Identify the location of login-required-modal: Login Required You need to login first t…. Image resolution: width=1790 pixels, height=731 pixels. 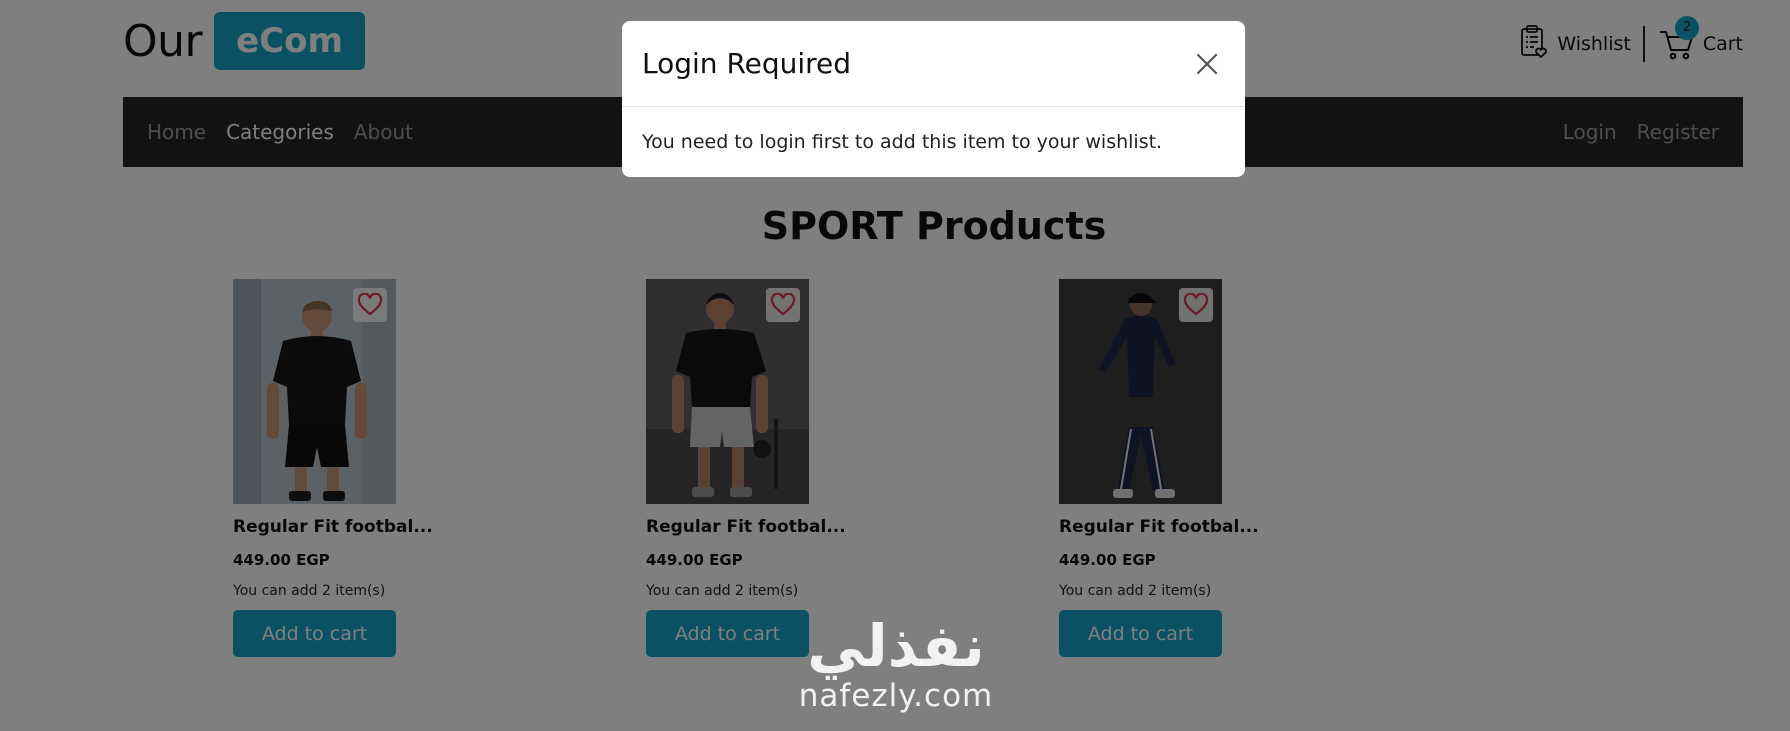
(933, 99).